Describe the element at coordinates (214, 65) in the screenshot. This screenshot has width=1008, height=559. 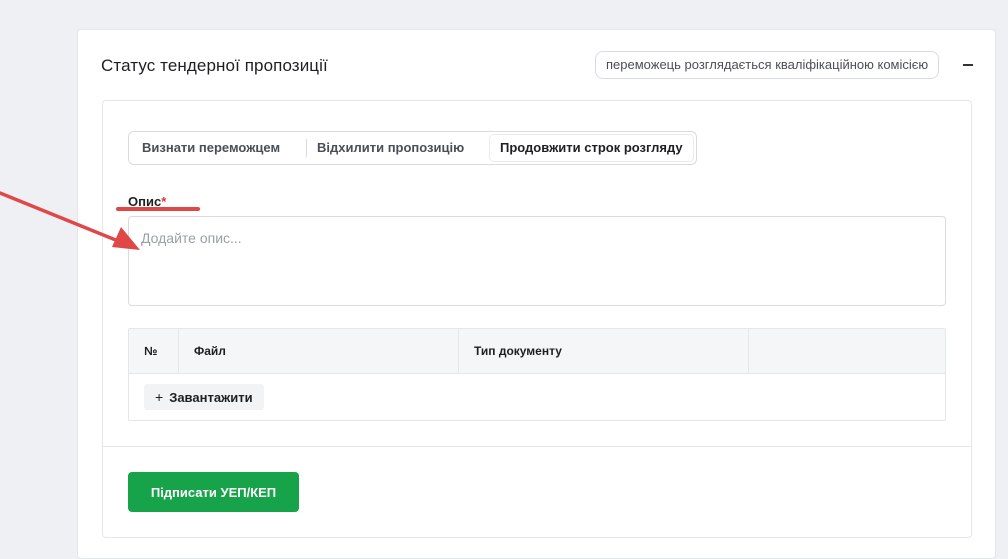
I see `card-title: Статус тендерної пропозиції` at that location.